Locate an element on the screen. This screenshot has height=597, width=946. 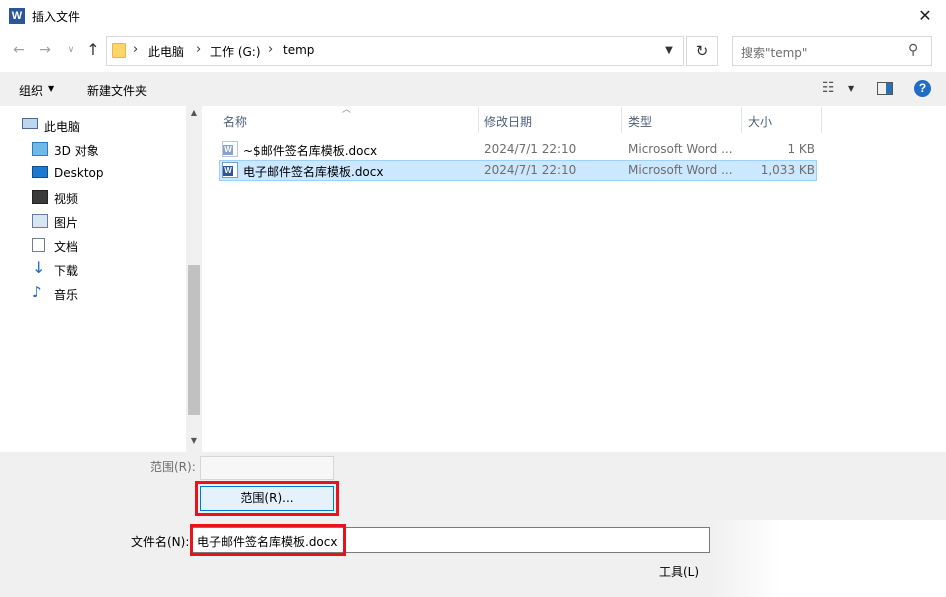
sort-ascending-icon: ︿ is located at coordinates (347, 110).